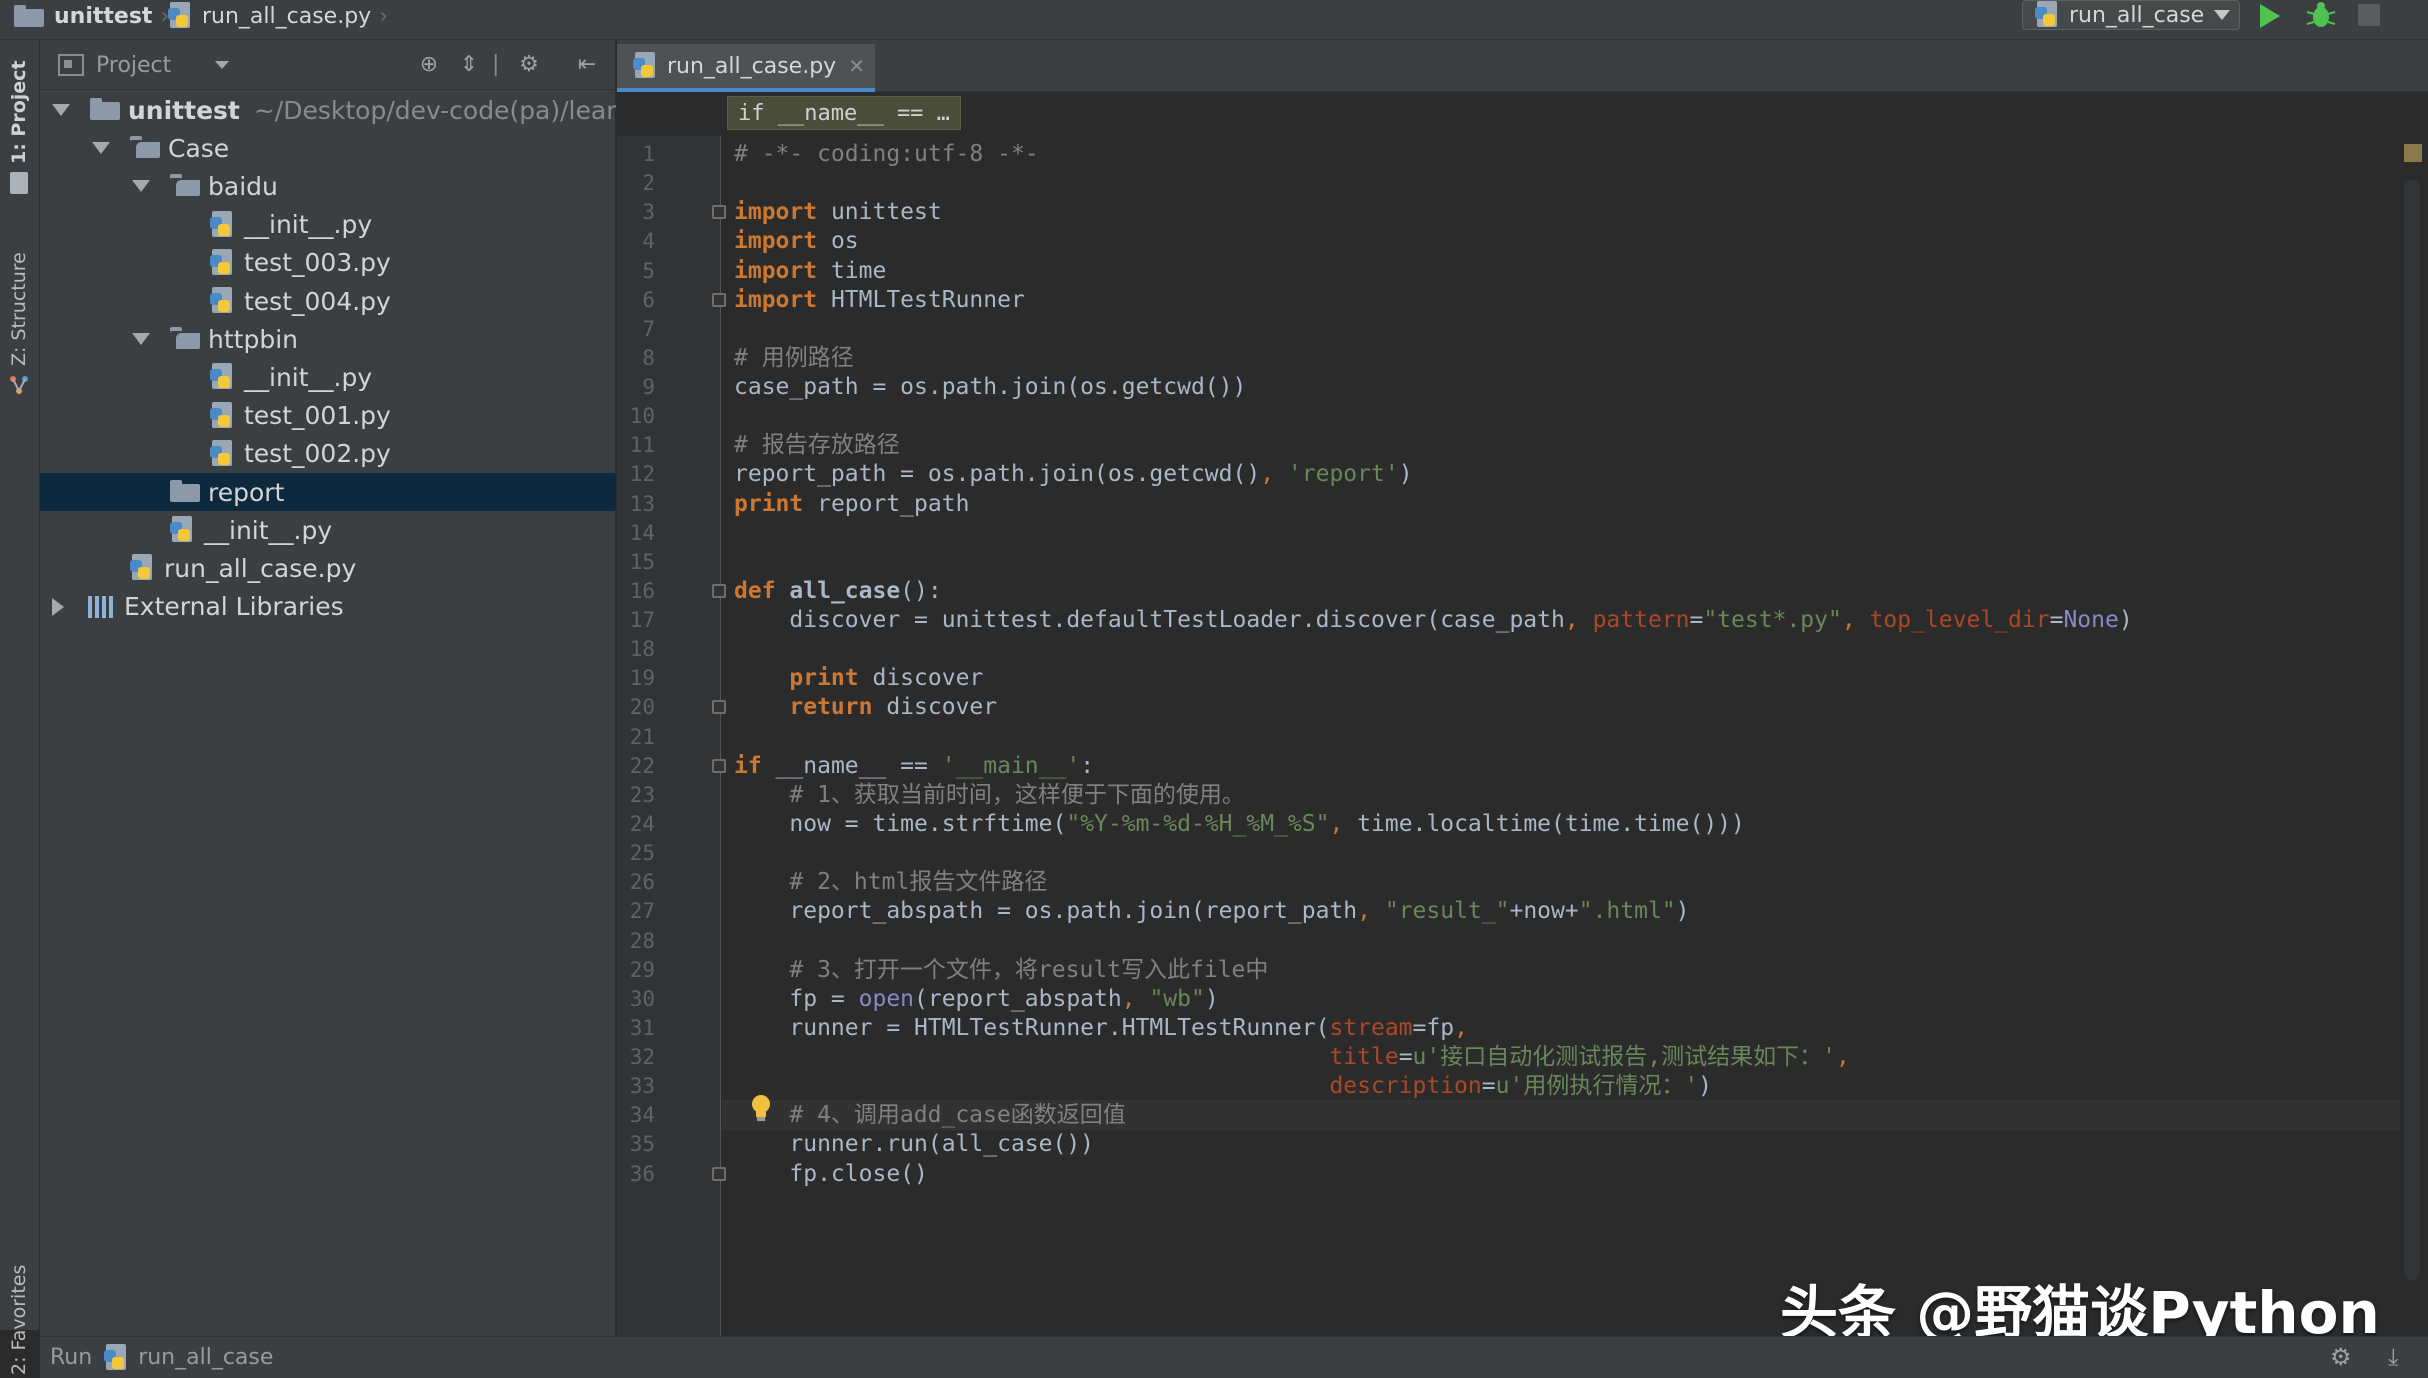  Describe the element at coordinates (2369, 15) in the screenshot. I see `stop-icon` at that location.